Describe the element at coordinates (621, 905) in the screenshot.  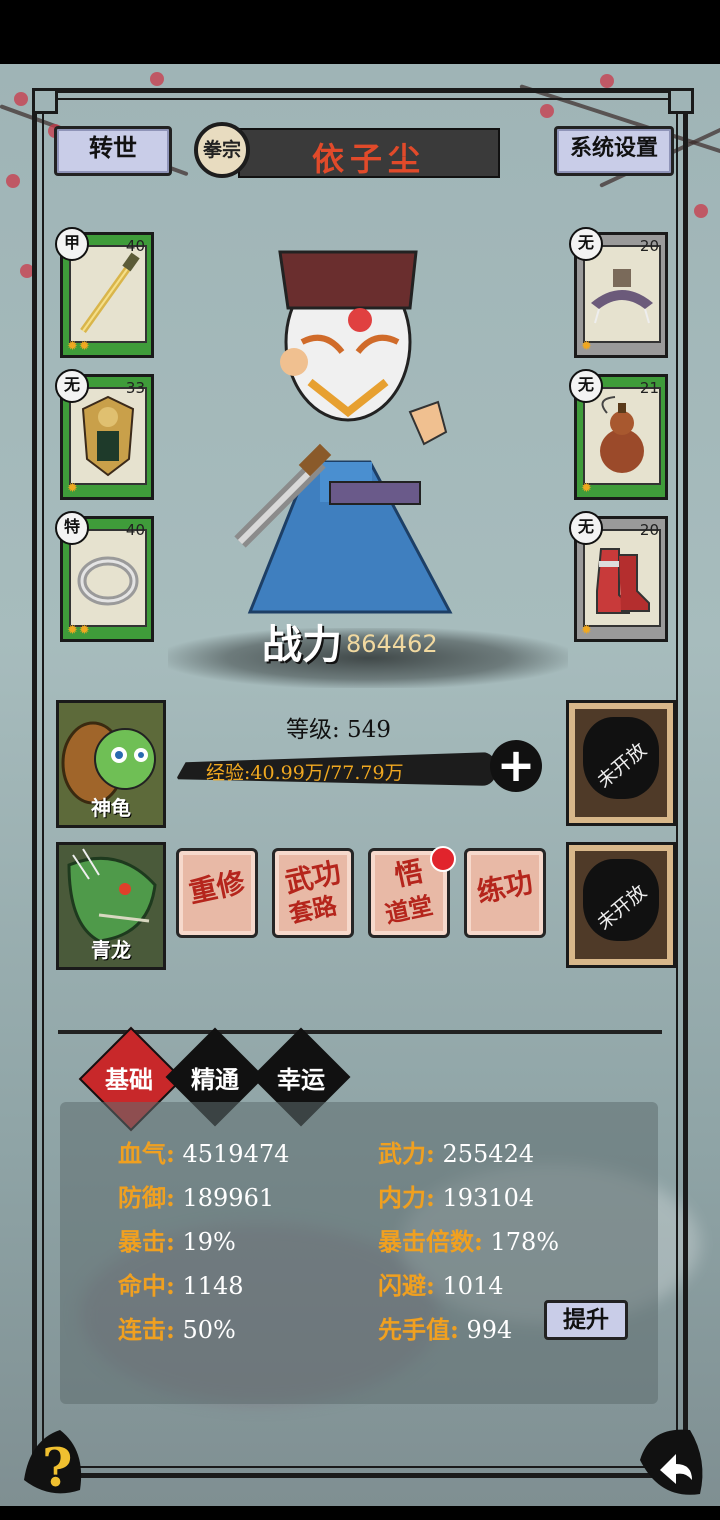
I see `locked-slot-2: 未开放` at that location.